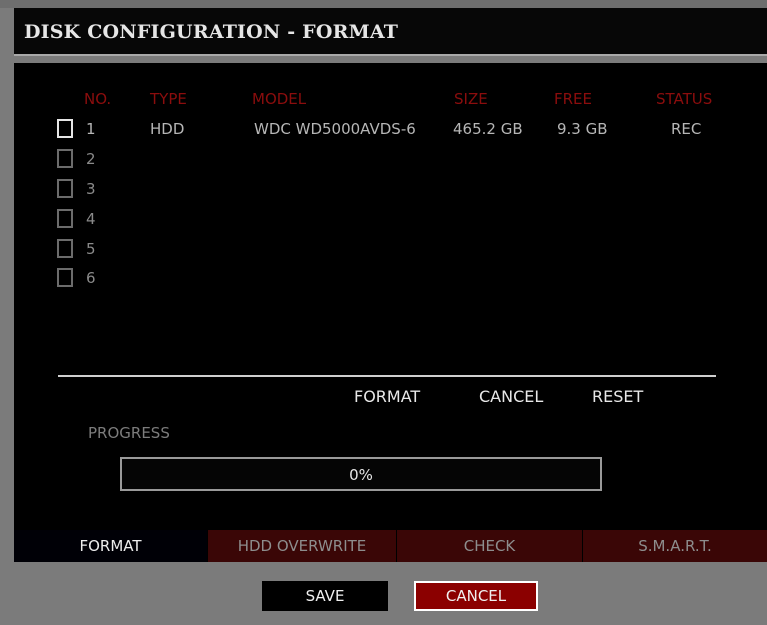 The width and height of the screenshot is (767, 625). I want to click on tab-hdd-overwrite: HDD OVERWRITE, so click(301, 546).